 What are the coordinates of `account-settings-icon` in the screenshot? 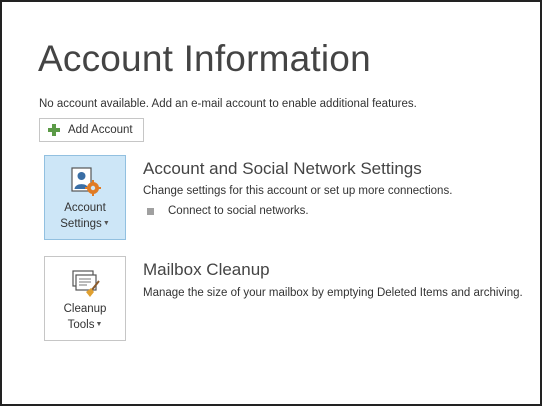 It's located at (86, 181).